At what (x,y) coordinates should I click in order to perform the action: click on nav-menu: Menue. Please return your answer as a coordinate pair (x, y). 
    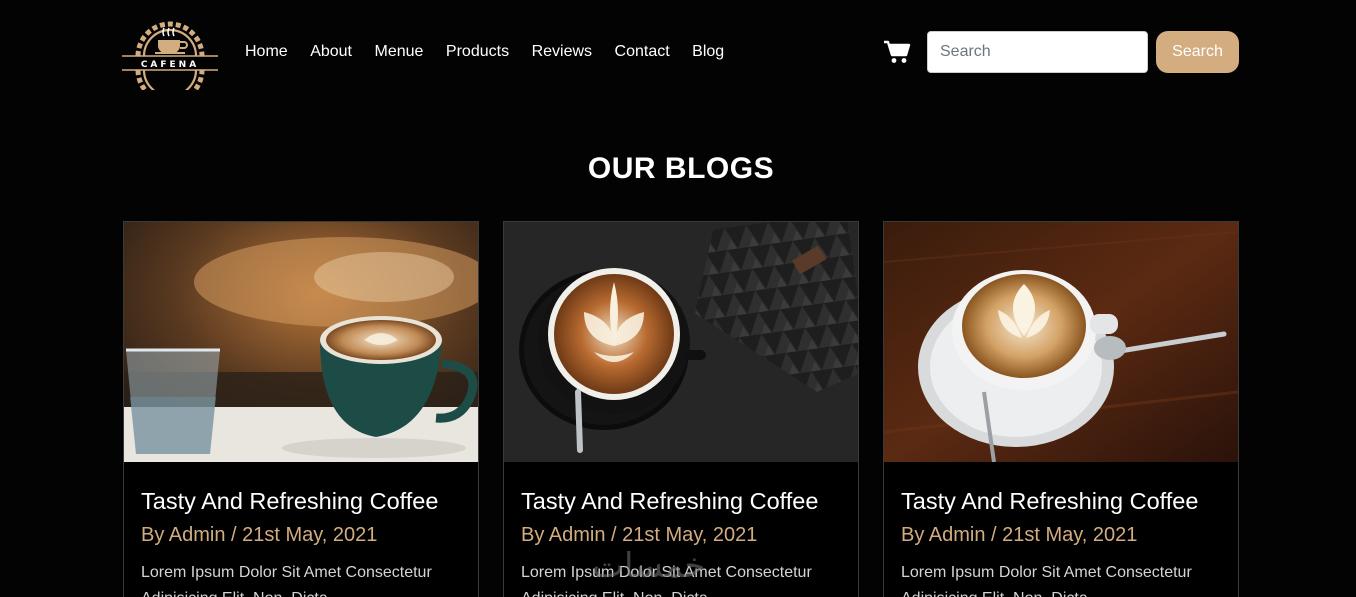
    Looking at the image, I should click on (399, 52).